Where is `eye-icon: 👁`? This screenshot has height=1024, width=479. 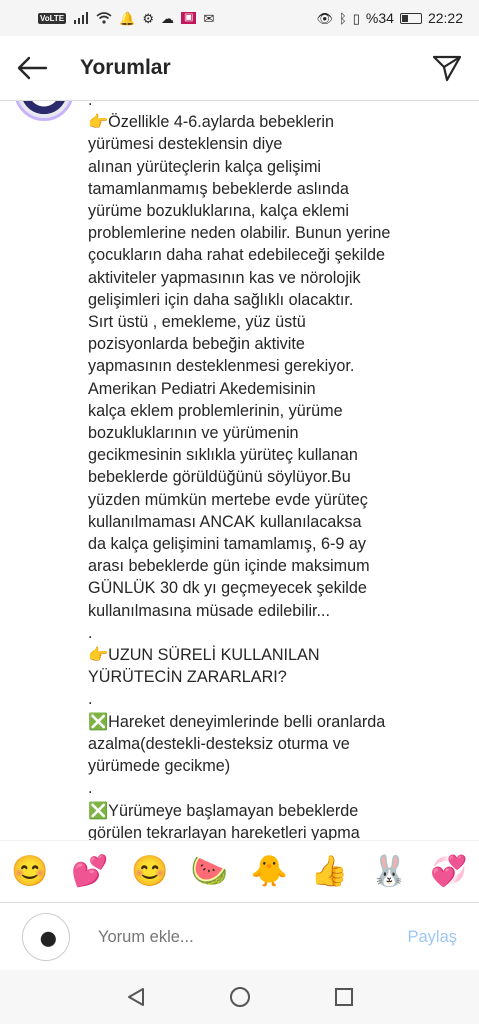 eye-icon: 👁 is located at coordinates (324, 18).